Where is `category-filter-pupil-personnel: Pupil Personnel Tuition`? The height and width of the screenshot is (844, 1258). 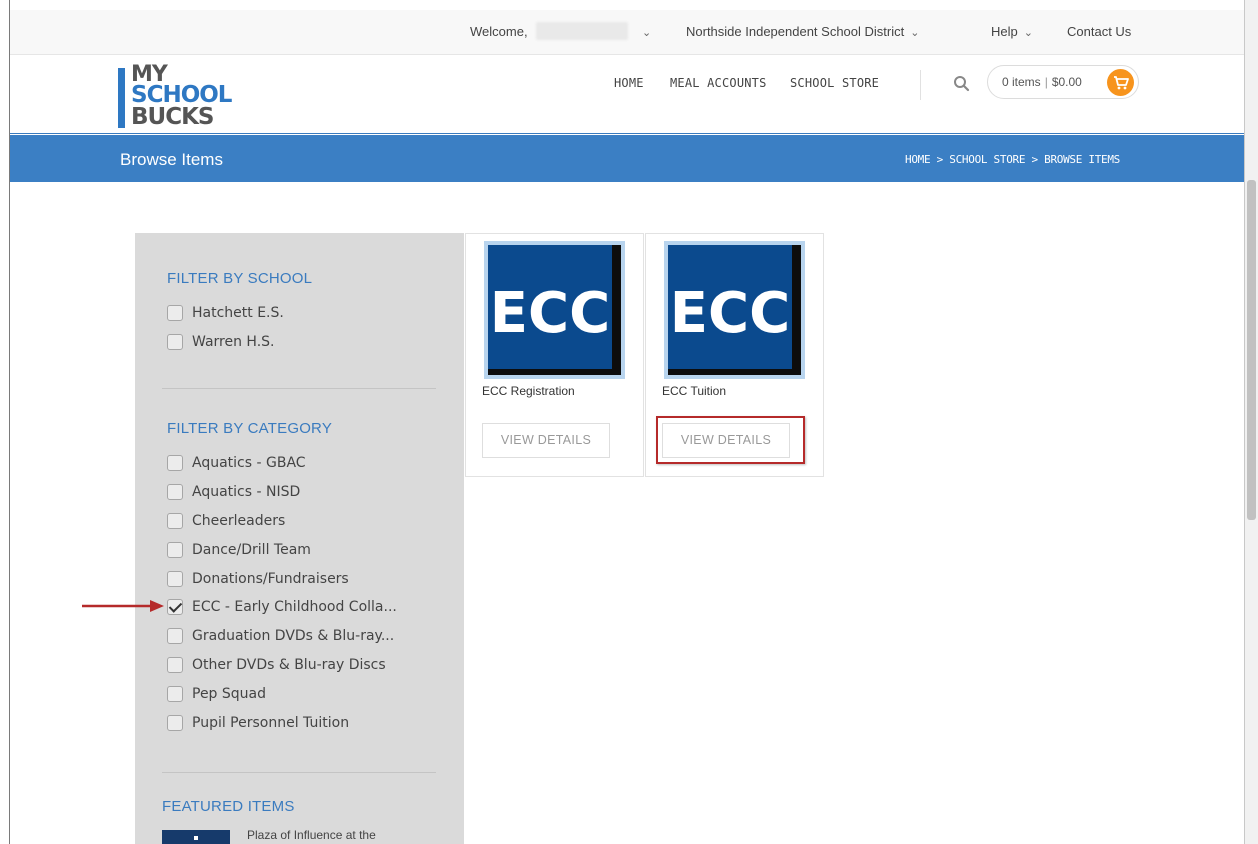
category-filter-pupil-personnel: Pupil Personnel Tuition is located at coordinates (258, 723).